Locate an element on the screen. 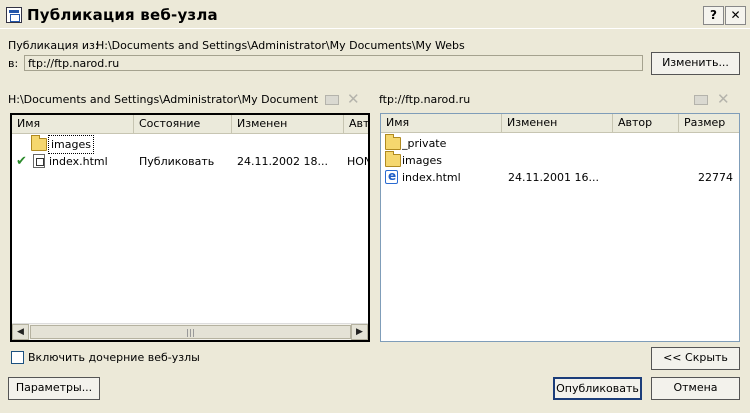 Image resolution: width=750 pixels, height=413 pixels. local-list-header: Имя Состояние Изменен Автор is located at coordinates (190, 124).